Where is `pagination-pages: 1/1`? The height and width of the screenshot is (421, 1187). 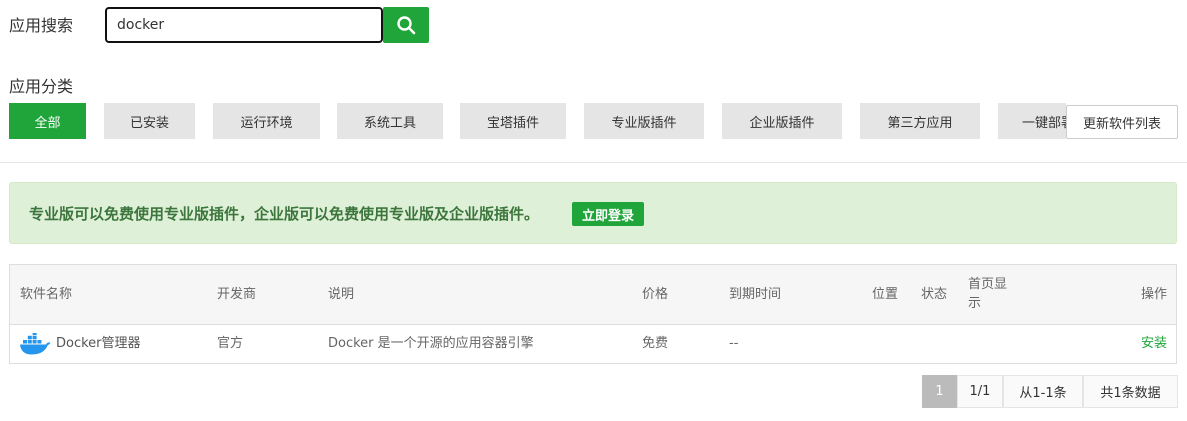 pagination-pages: 1/1 is located at coordinates (980, 391).